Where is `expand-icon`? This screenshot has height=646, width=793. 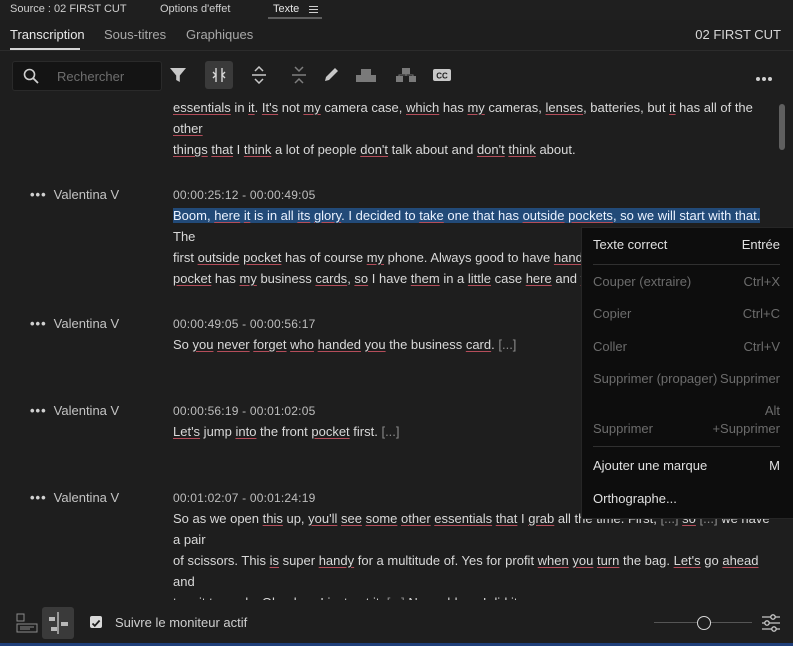
expand-icon is located at coordinates (259, 75).